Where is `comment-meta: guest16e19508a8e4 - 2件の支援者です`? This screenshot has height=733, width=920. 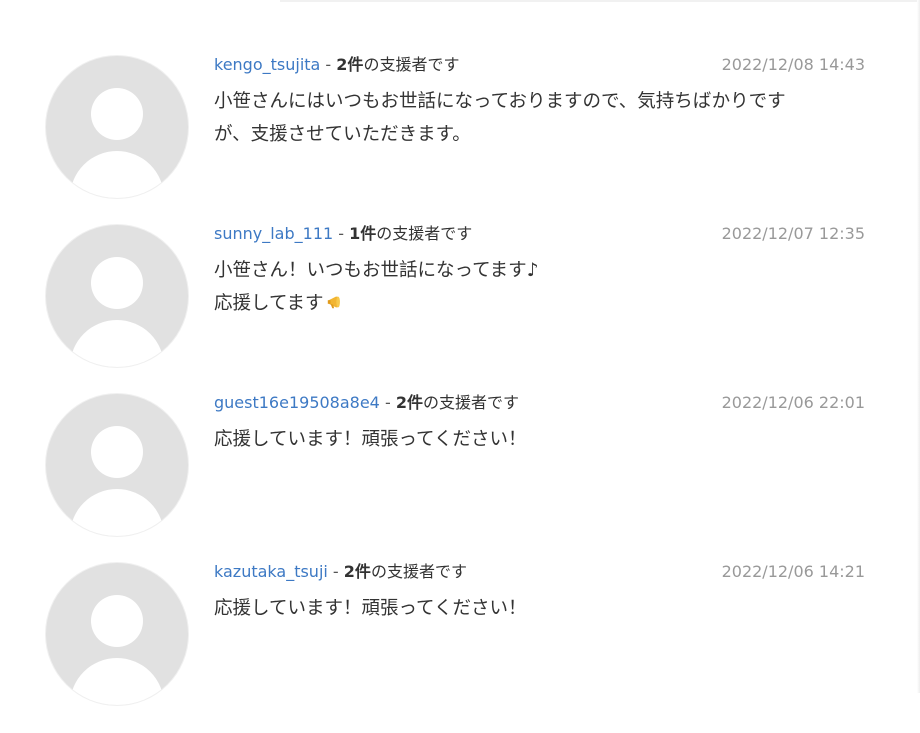 comment-meta: guest16e19508a8e4 - 2件の支援者です is located at coordinates (366, 403).